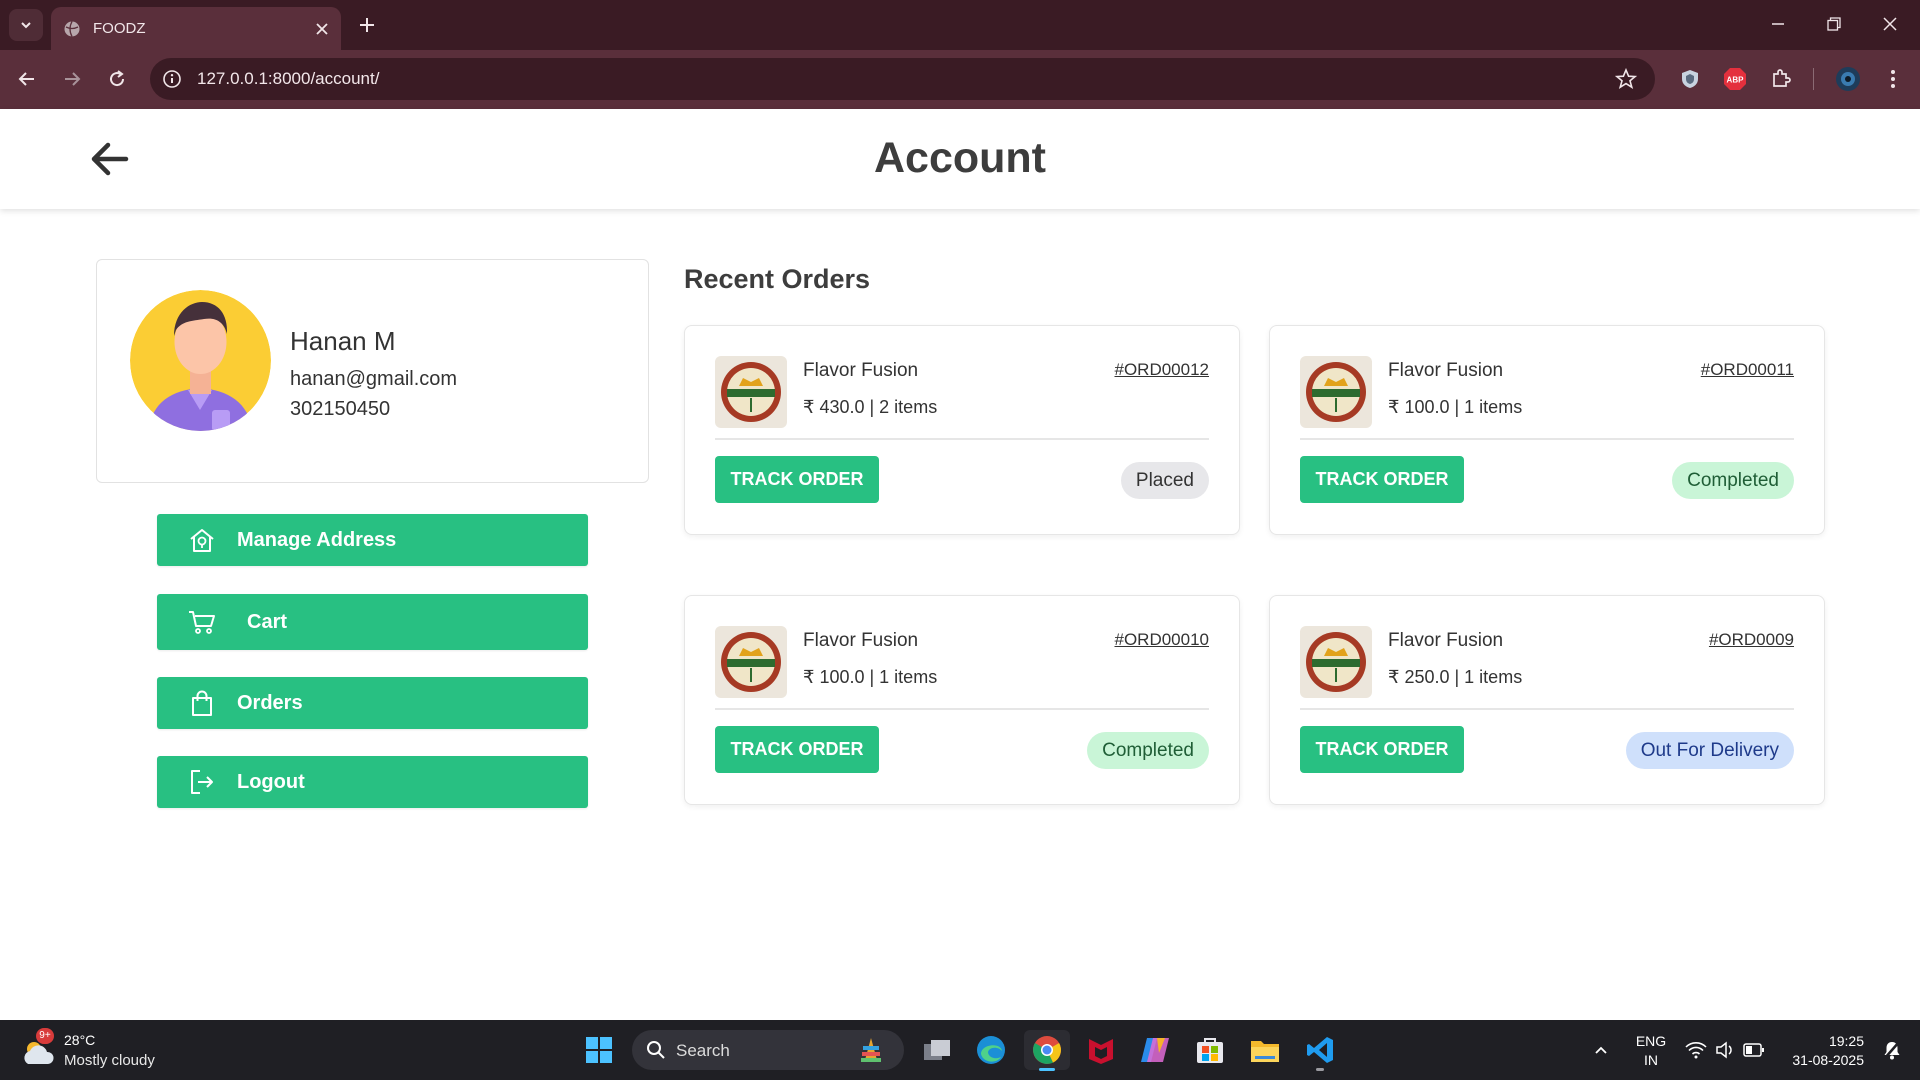 Image resolution: width=1920 pixels, height=1080 pixels. I want to click on profile-card: Hanan M hanan@gmail.com 302150450, so click(372, 371).